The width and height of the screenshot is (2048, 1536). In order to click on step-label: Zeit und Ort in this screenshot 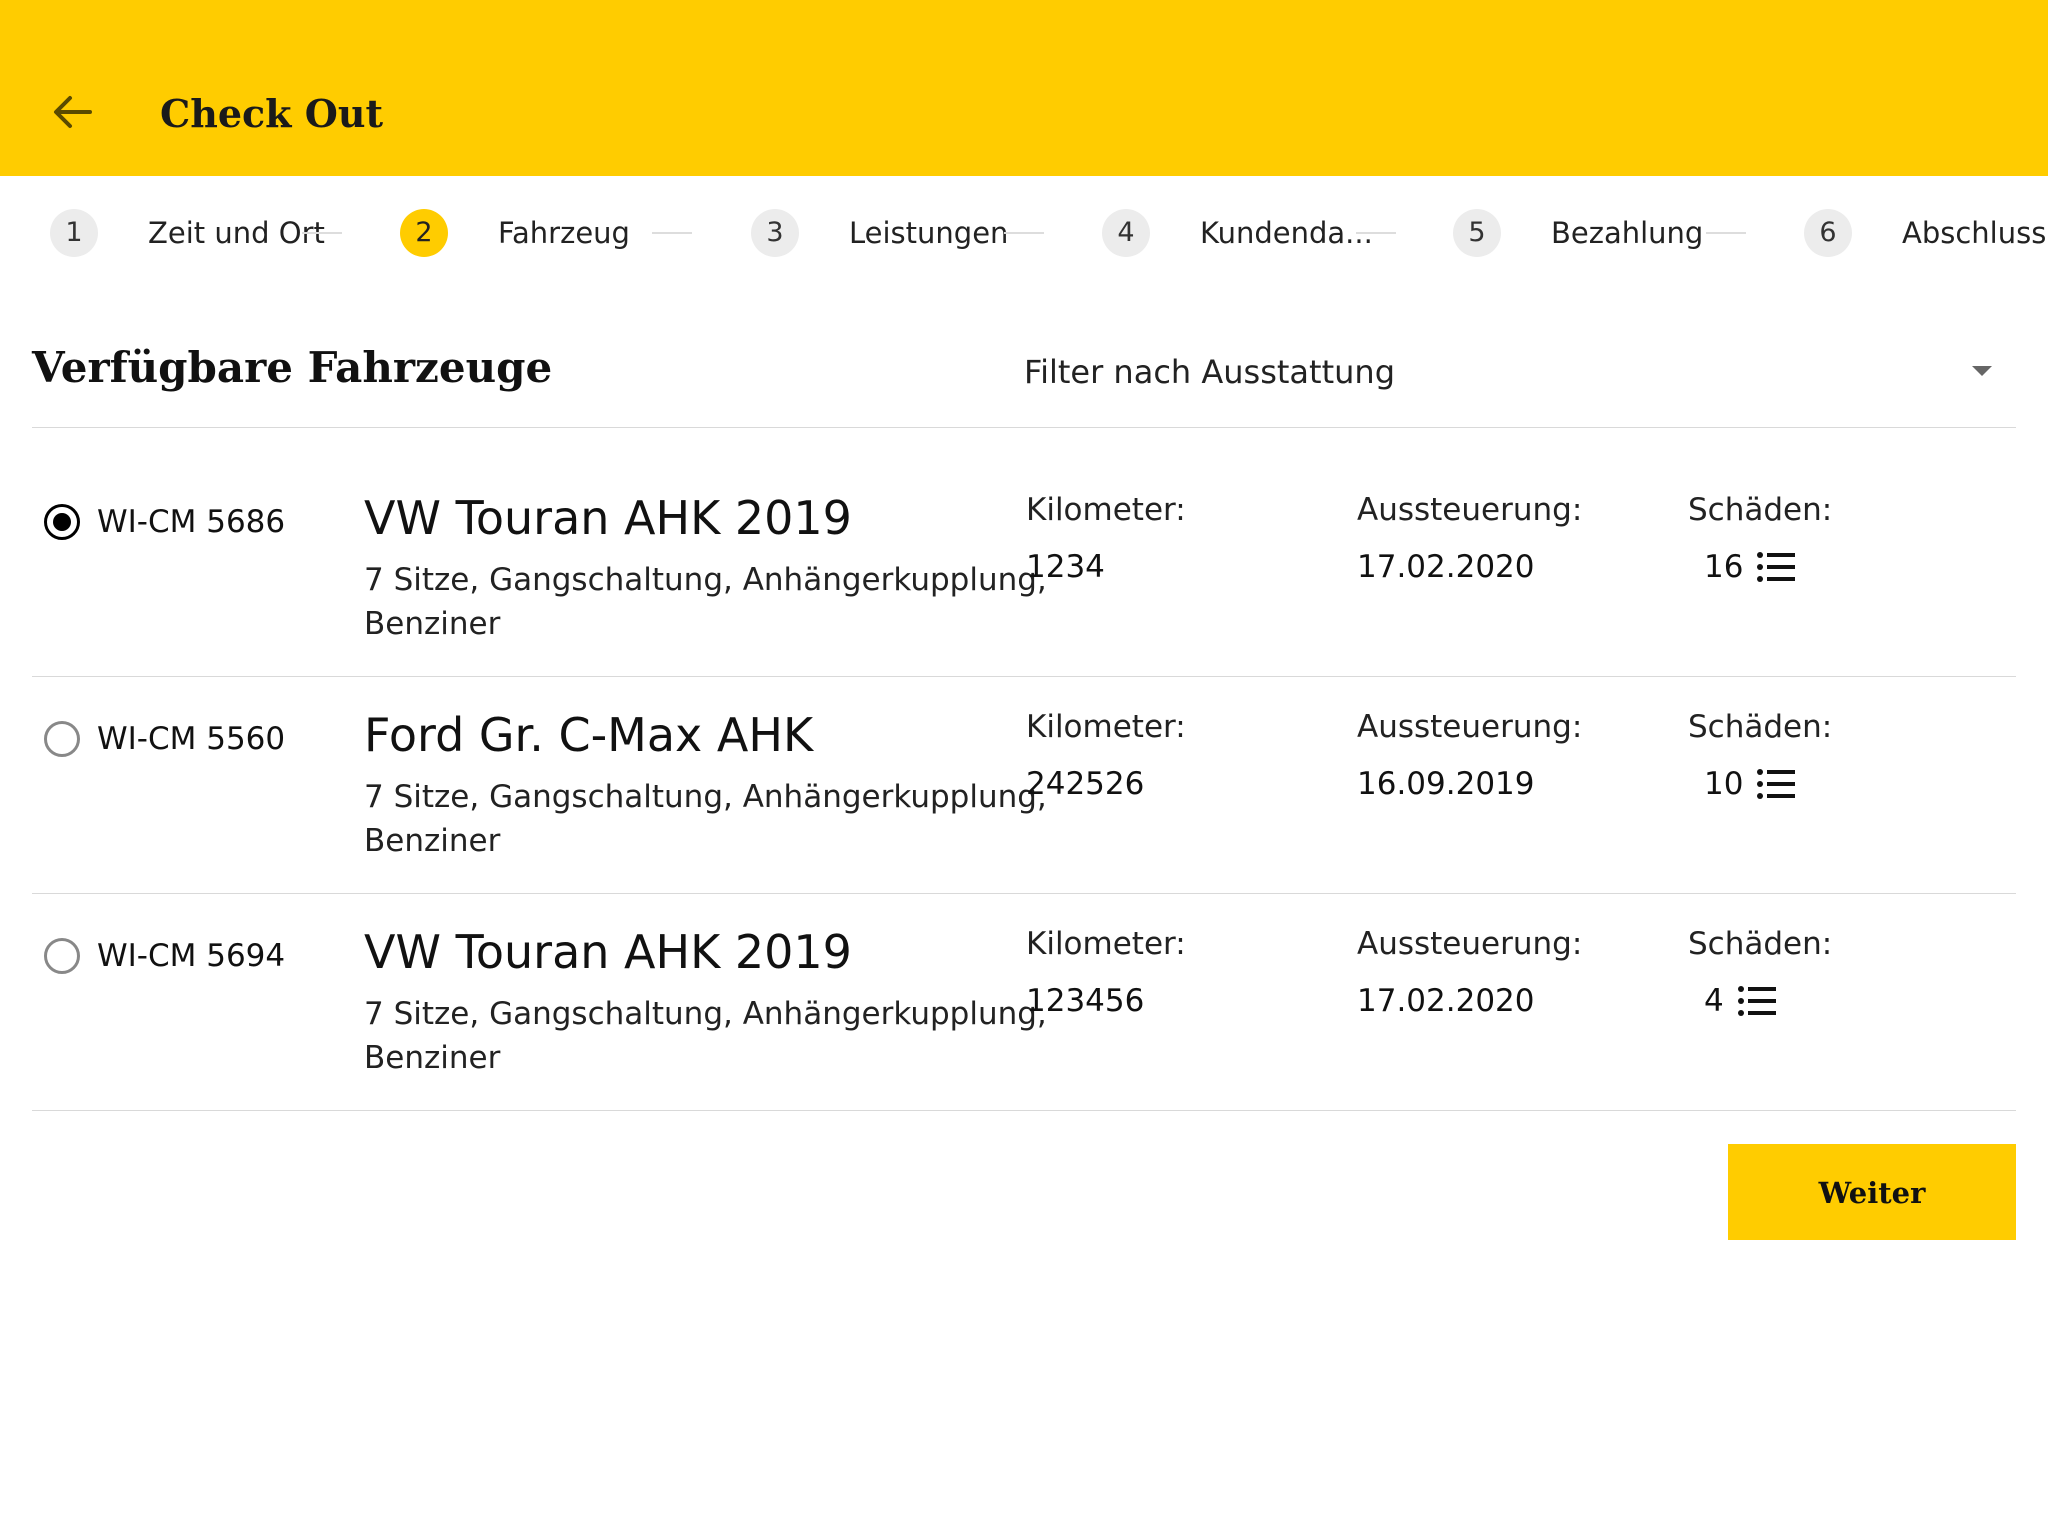, I will do `click(236, 233)`.